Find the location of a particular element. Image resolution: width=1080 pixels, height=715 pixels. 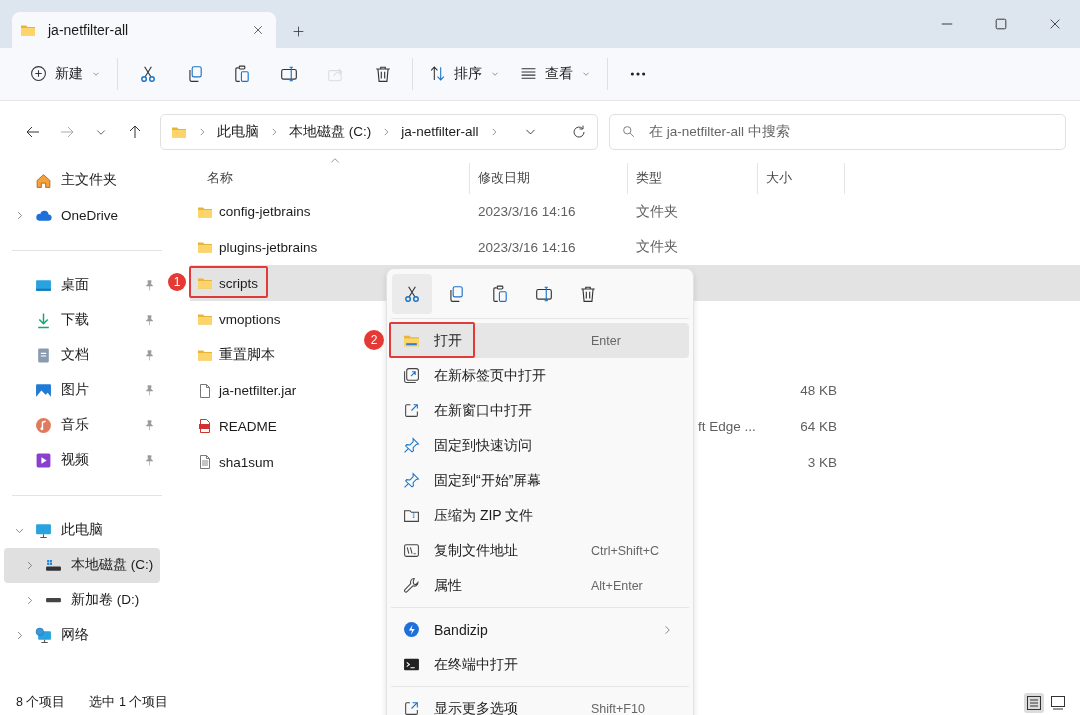

copy-icon is located at coordinates (456, 293).